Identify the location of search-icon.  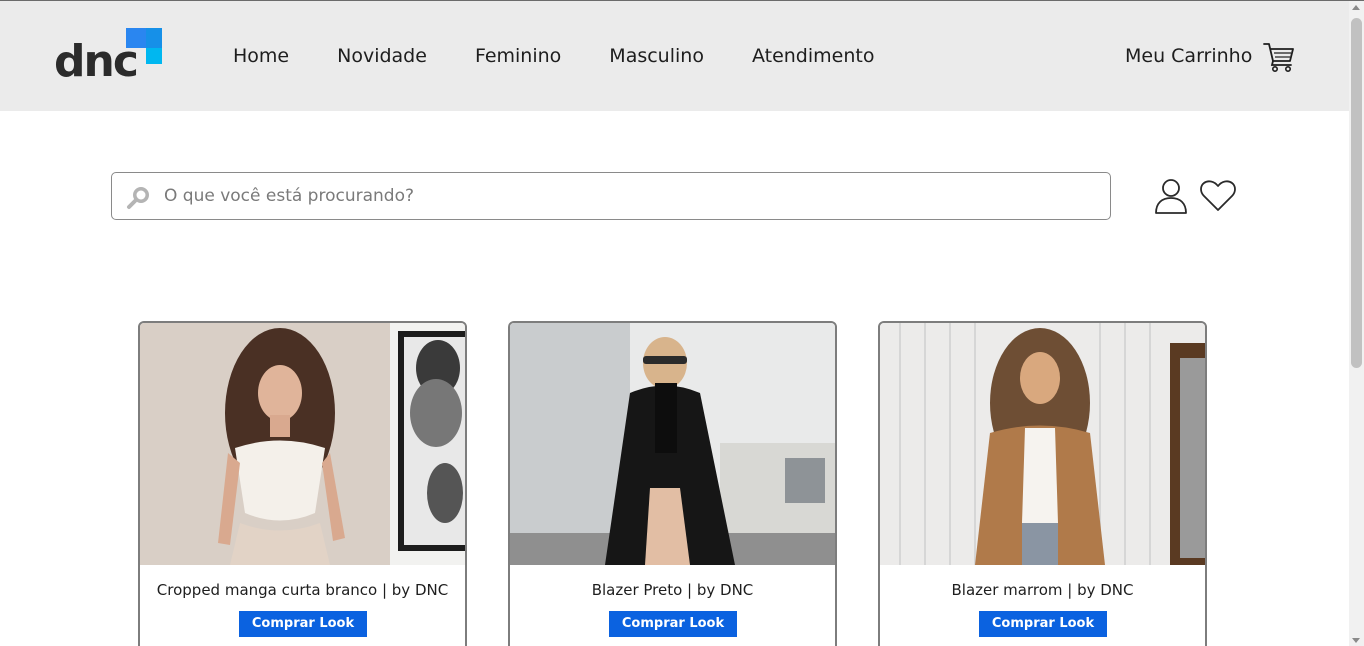
(139, 197).